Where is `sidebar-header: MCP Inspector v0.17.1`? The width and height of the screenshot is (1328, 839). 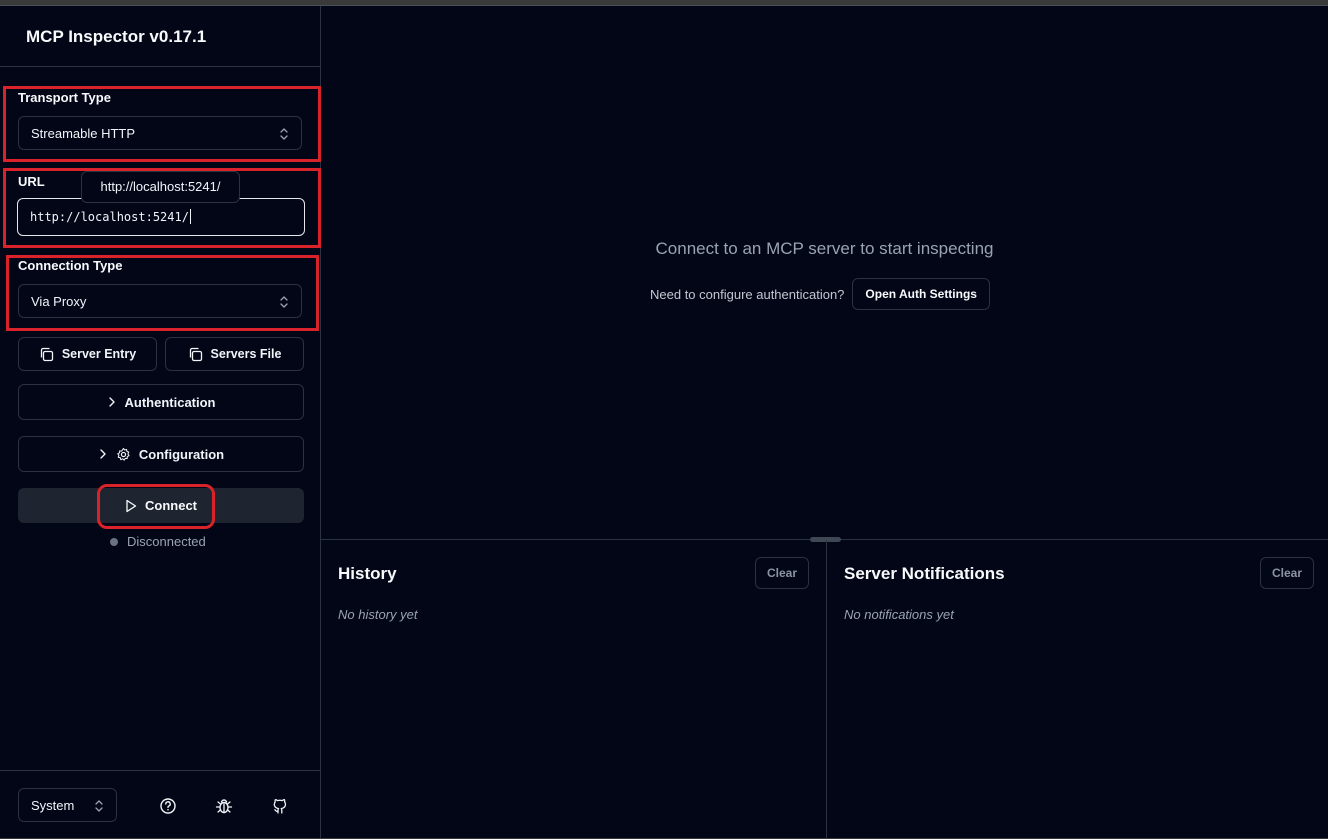 sidebar-header: MCP Inspector v0.17.1 is located at coordinates (160, 36).